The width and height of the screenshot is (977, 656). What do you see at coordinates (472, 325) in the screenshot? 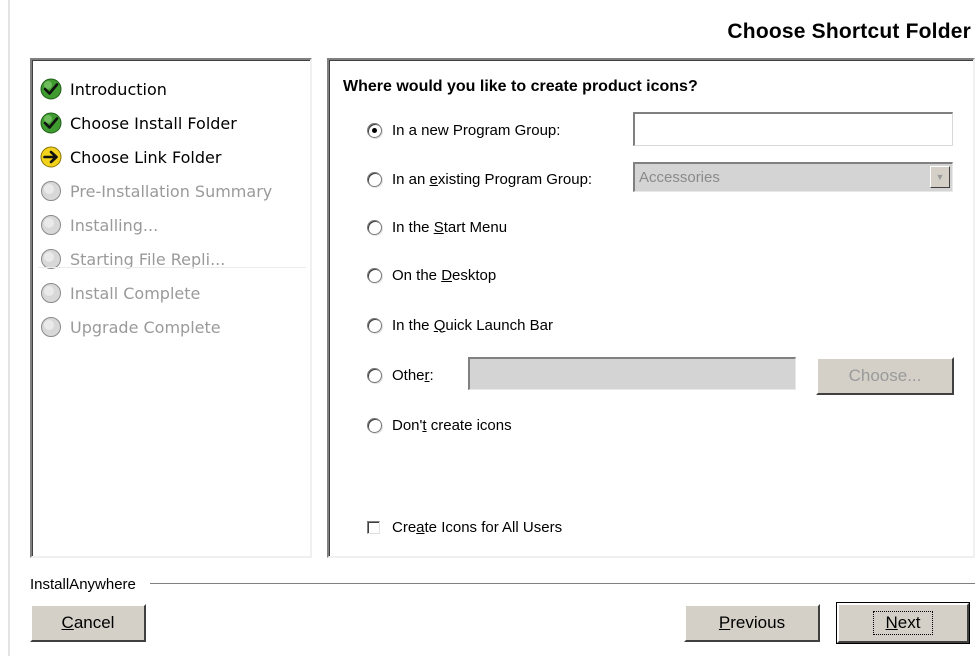
I see `option-label: In the Quick Launch Bar` at bounding box center [472, 325].